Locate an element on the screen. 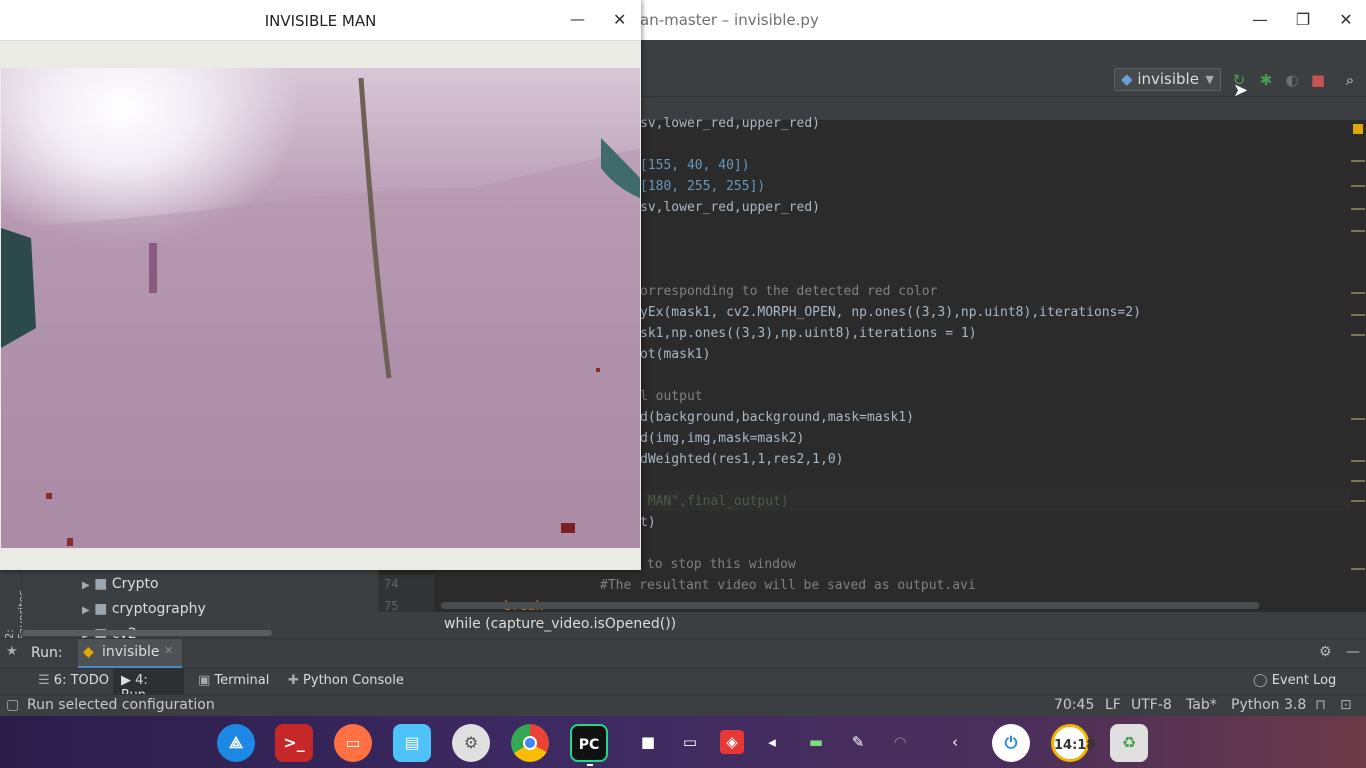 The height and width of the screenshot is (768, 1366). power-icon: ⏻ is located at coordinates (1011, 743).